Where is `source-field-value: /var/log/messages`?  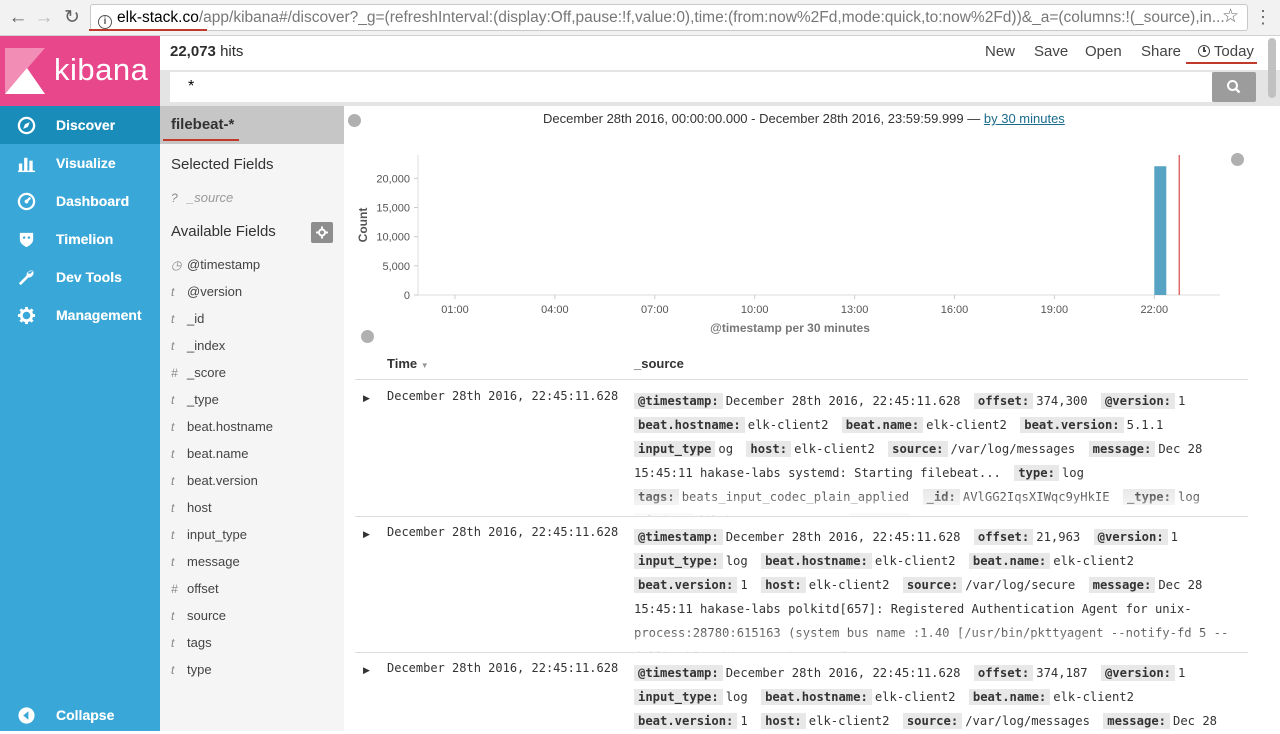 source-field-value: /var/log/messages is located at coordinates (1013, 449).